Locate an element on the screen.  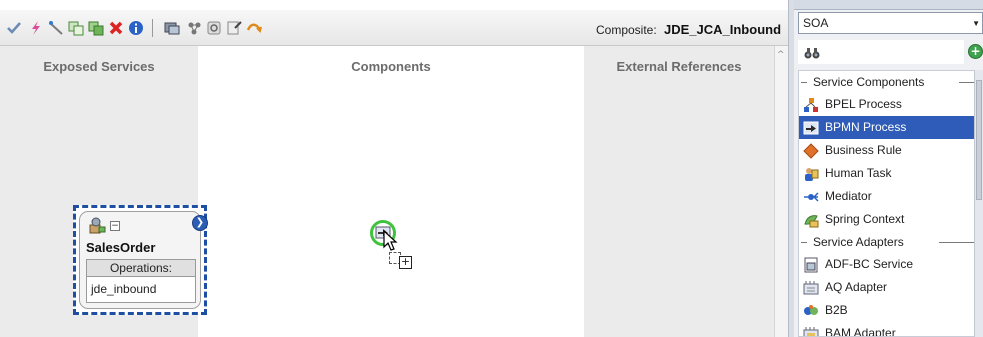
palette-item-business-rule: Business Rule is located at coordinates (888, 150).